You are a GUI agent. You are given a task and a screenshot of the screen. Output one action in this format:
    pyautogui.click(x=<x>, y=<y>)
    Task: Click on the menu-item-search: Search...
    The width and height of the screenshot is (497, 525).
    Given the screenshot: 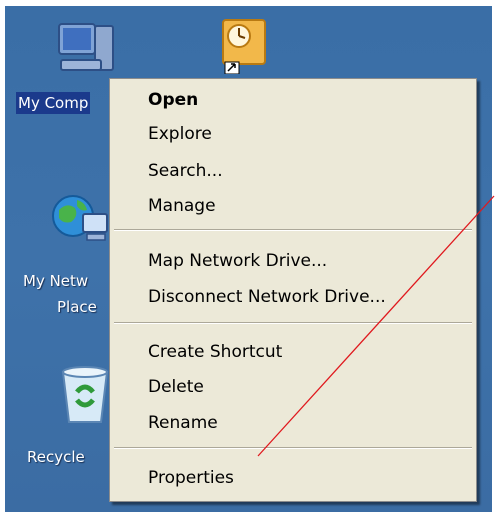 What is the action you would take?
    pyautogui.click(x=185, y=171)
    